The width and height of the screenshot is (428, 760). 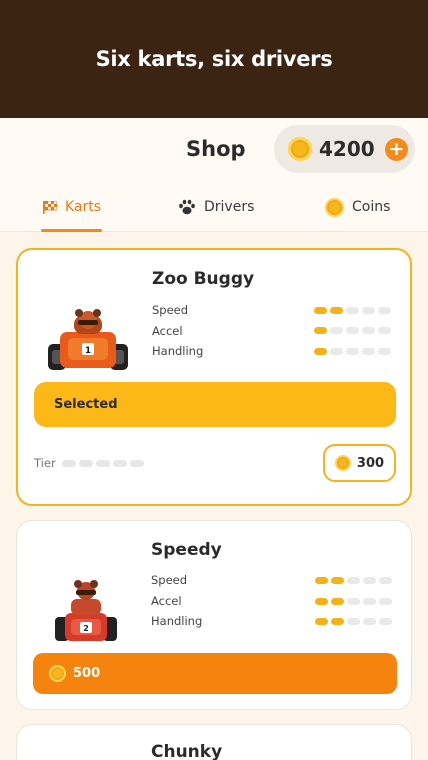 I want to click on svg-text: 1, so click(x=88, y=351).